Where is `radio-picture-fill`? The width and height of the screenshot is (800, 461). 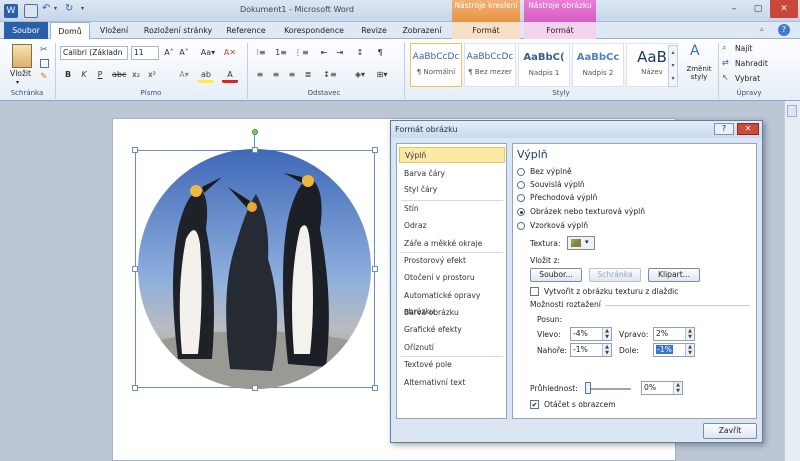
radio-picture-fill is located at coordinates (521, 212).